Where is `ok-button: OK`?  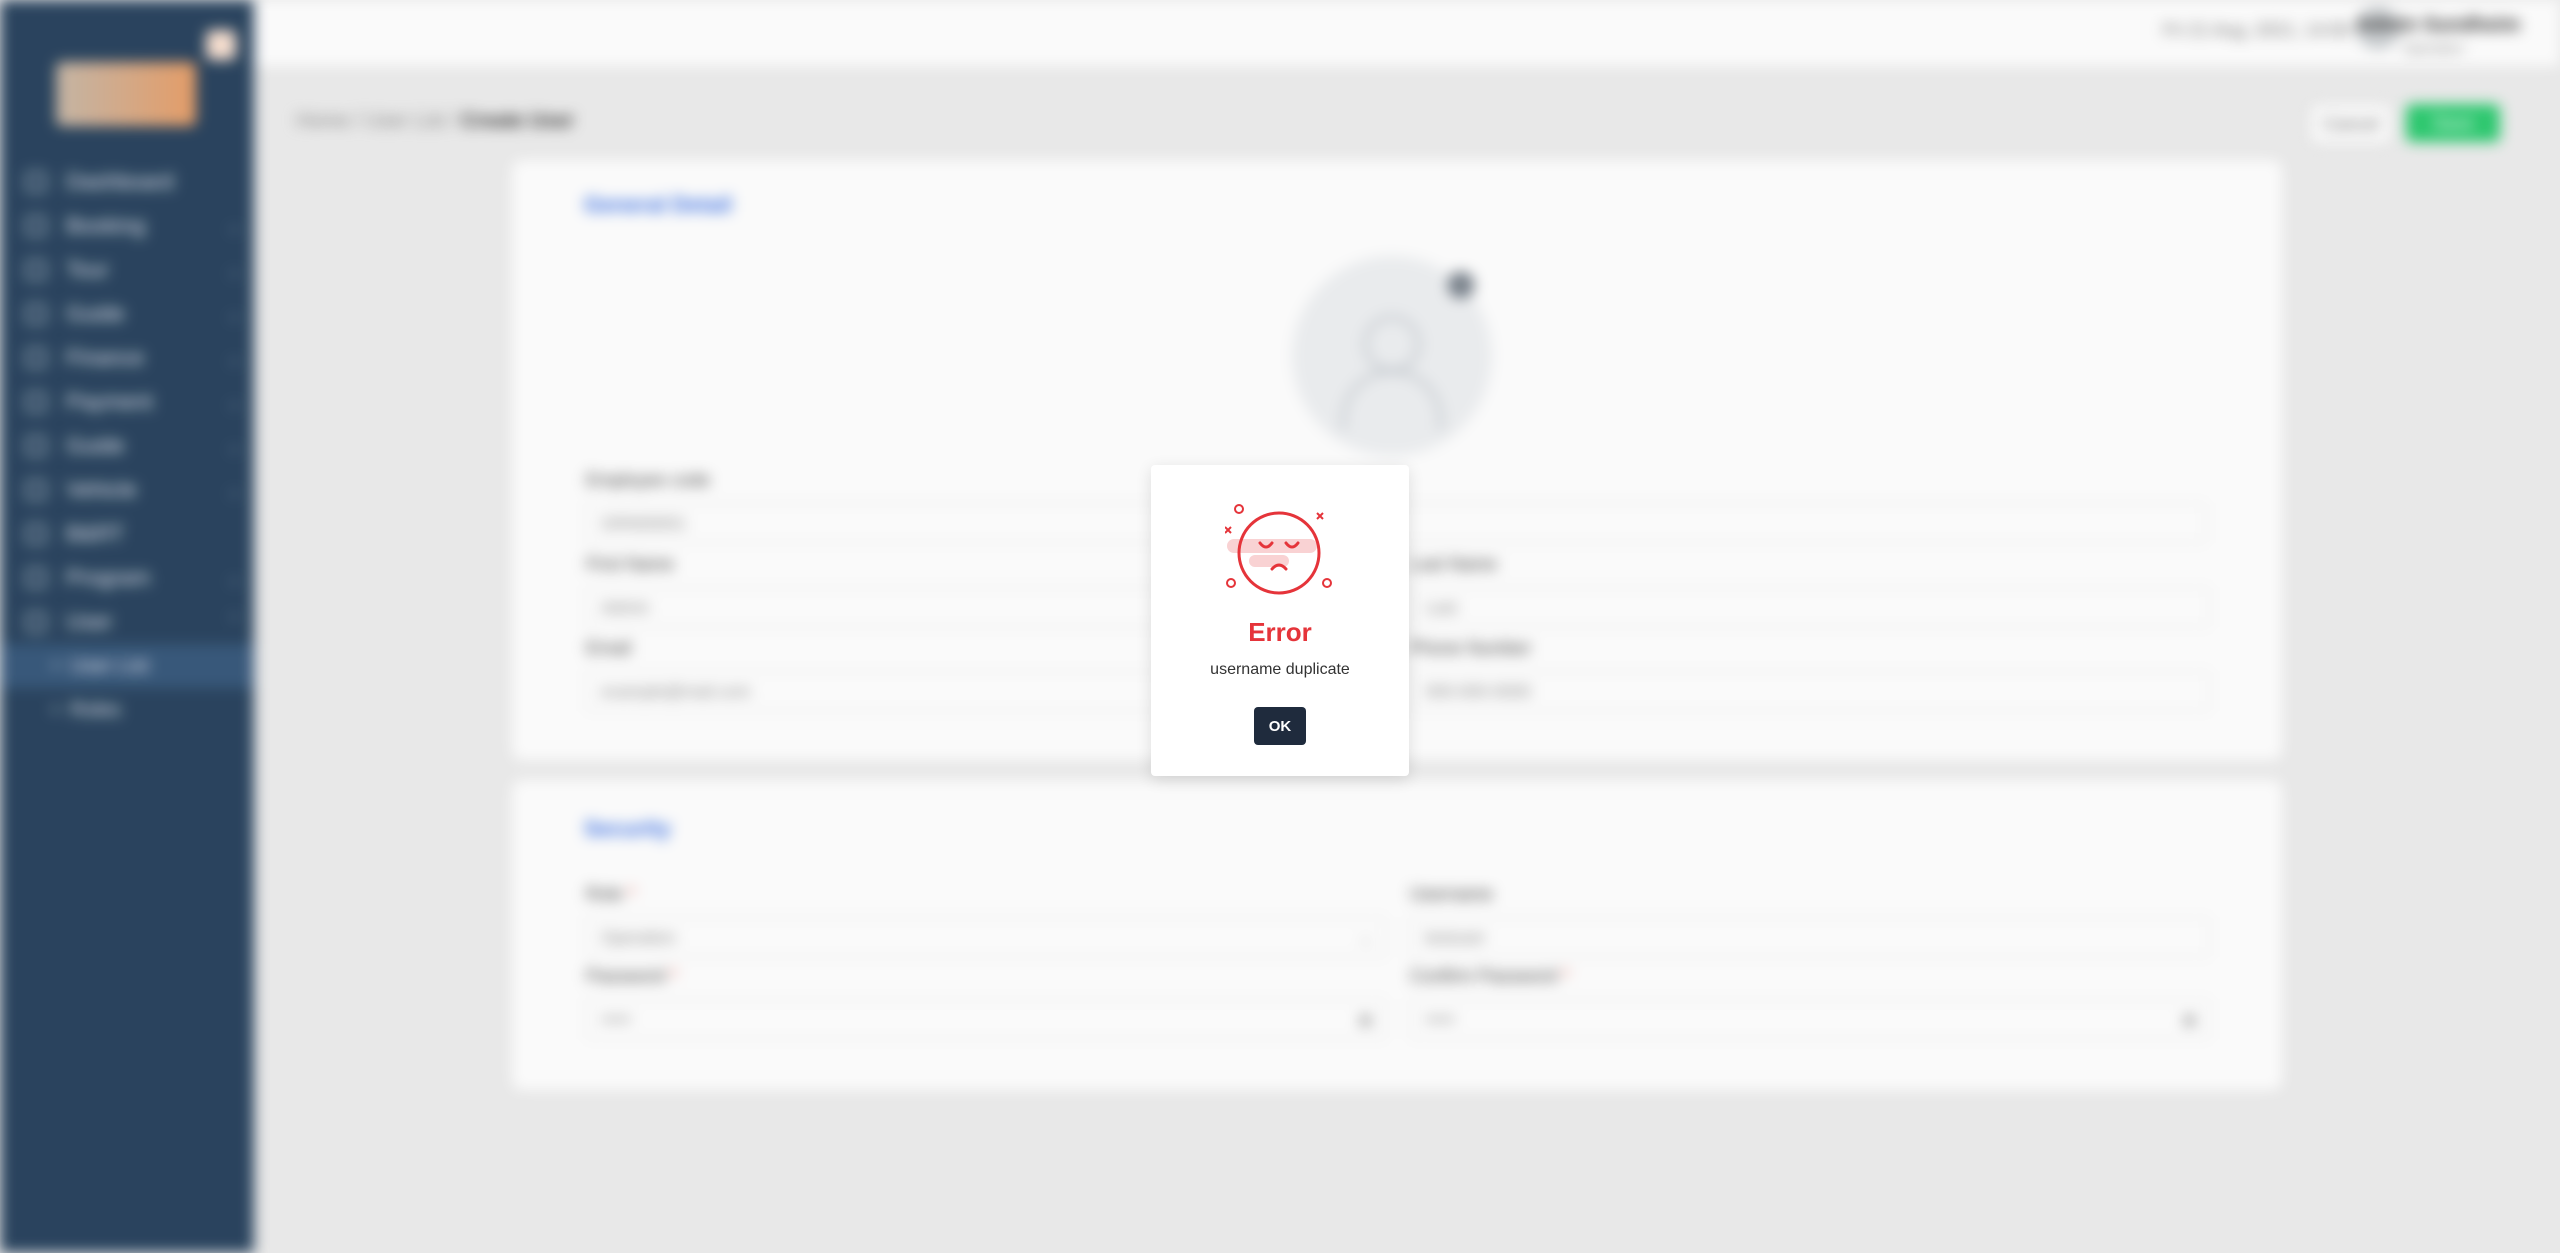 ok-button: OK is located at coordinates (1280, 726).